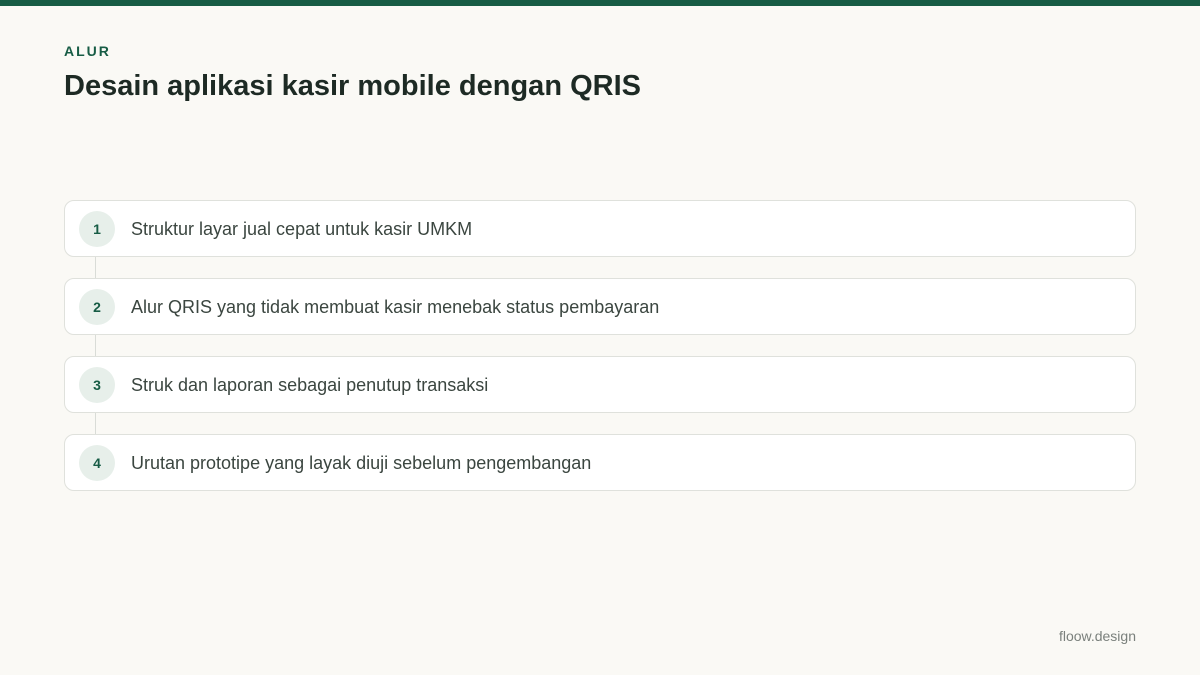 This screenshot has width=1200, height=675. Describe the element at coordinates (352, 86) in the screenshot. I see `page-title: Desain aplikasi kasir mobile dengan QRIS` at that location.